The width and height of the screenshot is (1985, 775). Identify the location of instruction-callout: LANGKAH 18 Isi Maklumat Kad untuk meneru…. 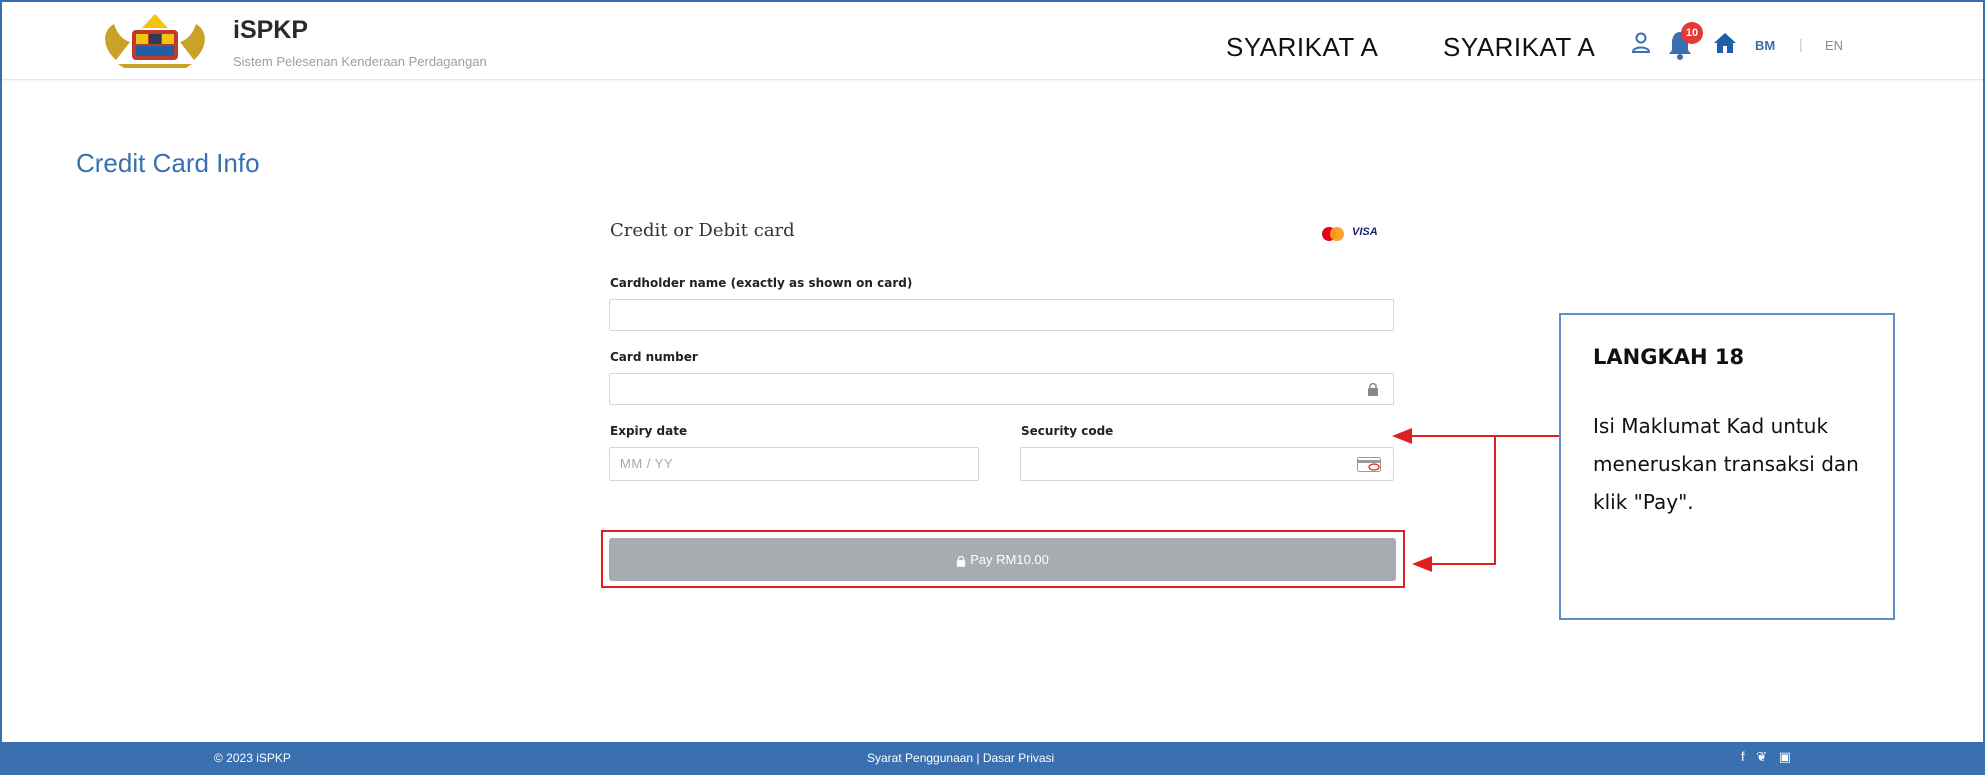
(1727, 466).